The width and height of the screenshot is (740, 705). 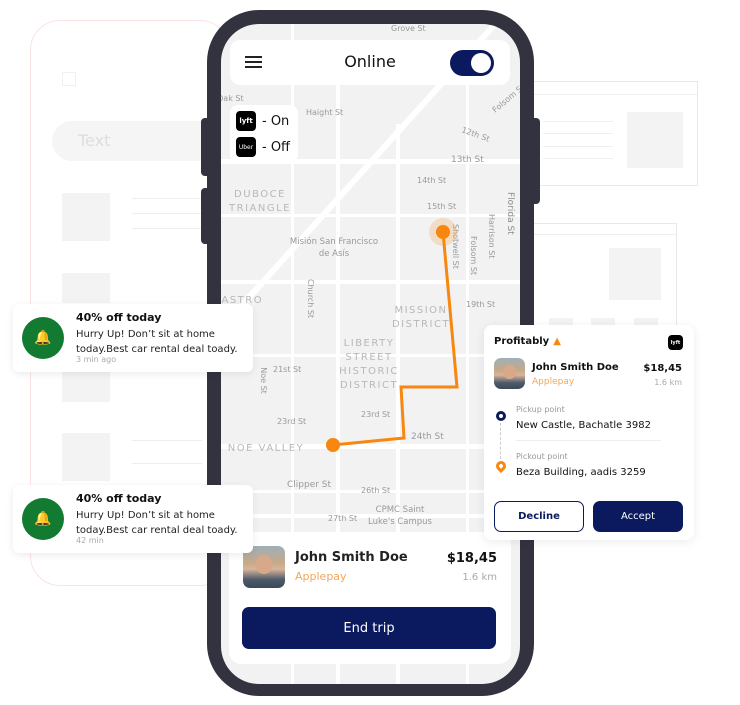 I want to click on trip-price: $18,45, so click(x=471, y=558).